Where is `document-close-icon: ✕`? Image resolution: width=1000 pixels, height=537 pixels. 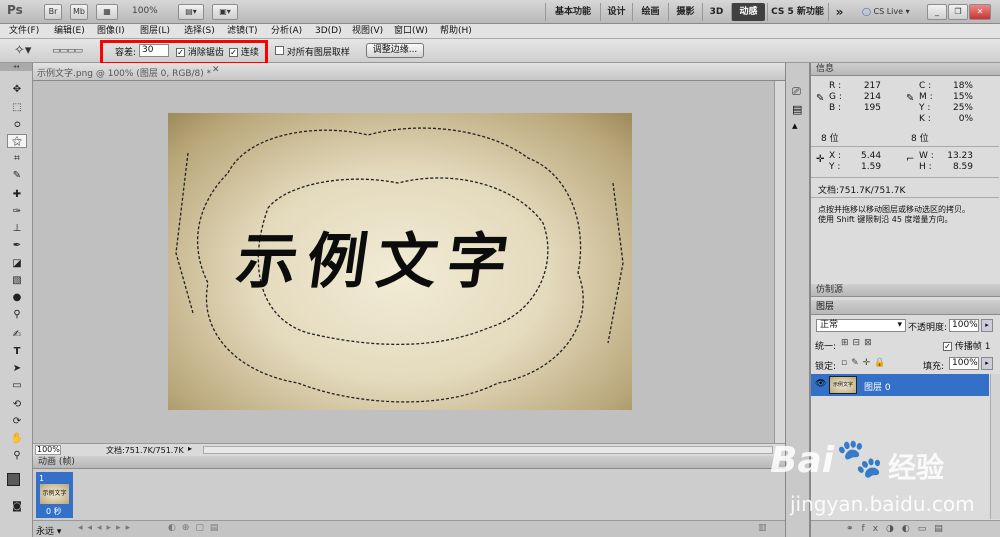
document-close-icon: ✕ is located at coordinates (216, 70).